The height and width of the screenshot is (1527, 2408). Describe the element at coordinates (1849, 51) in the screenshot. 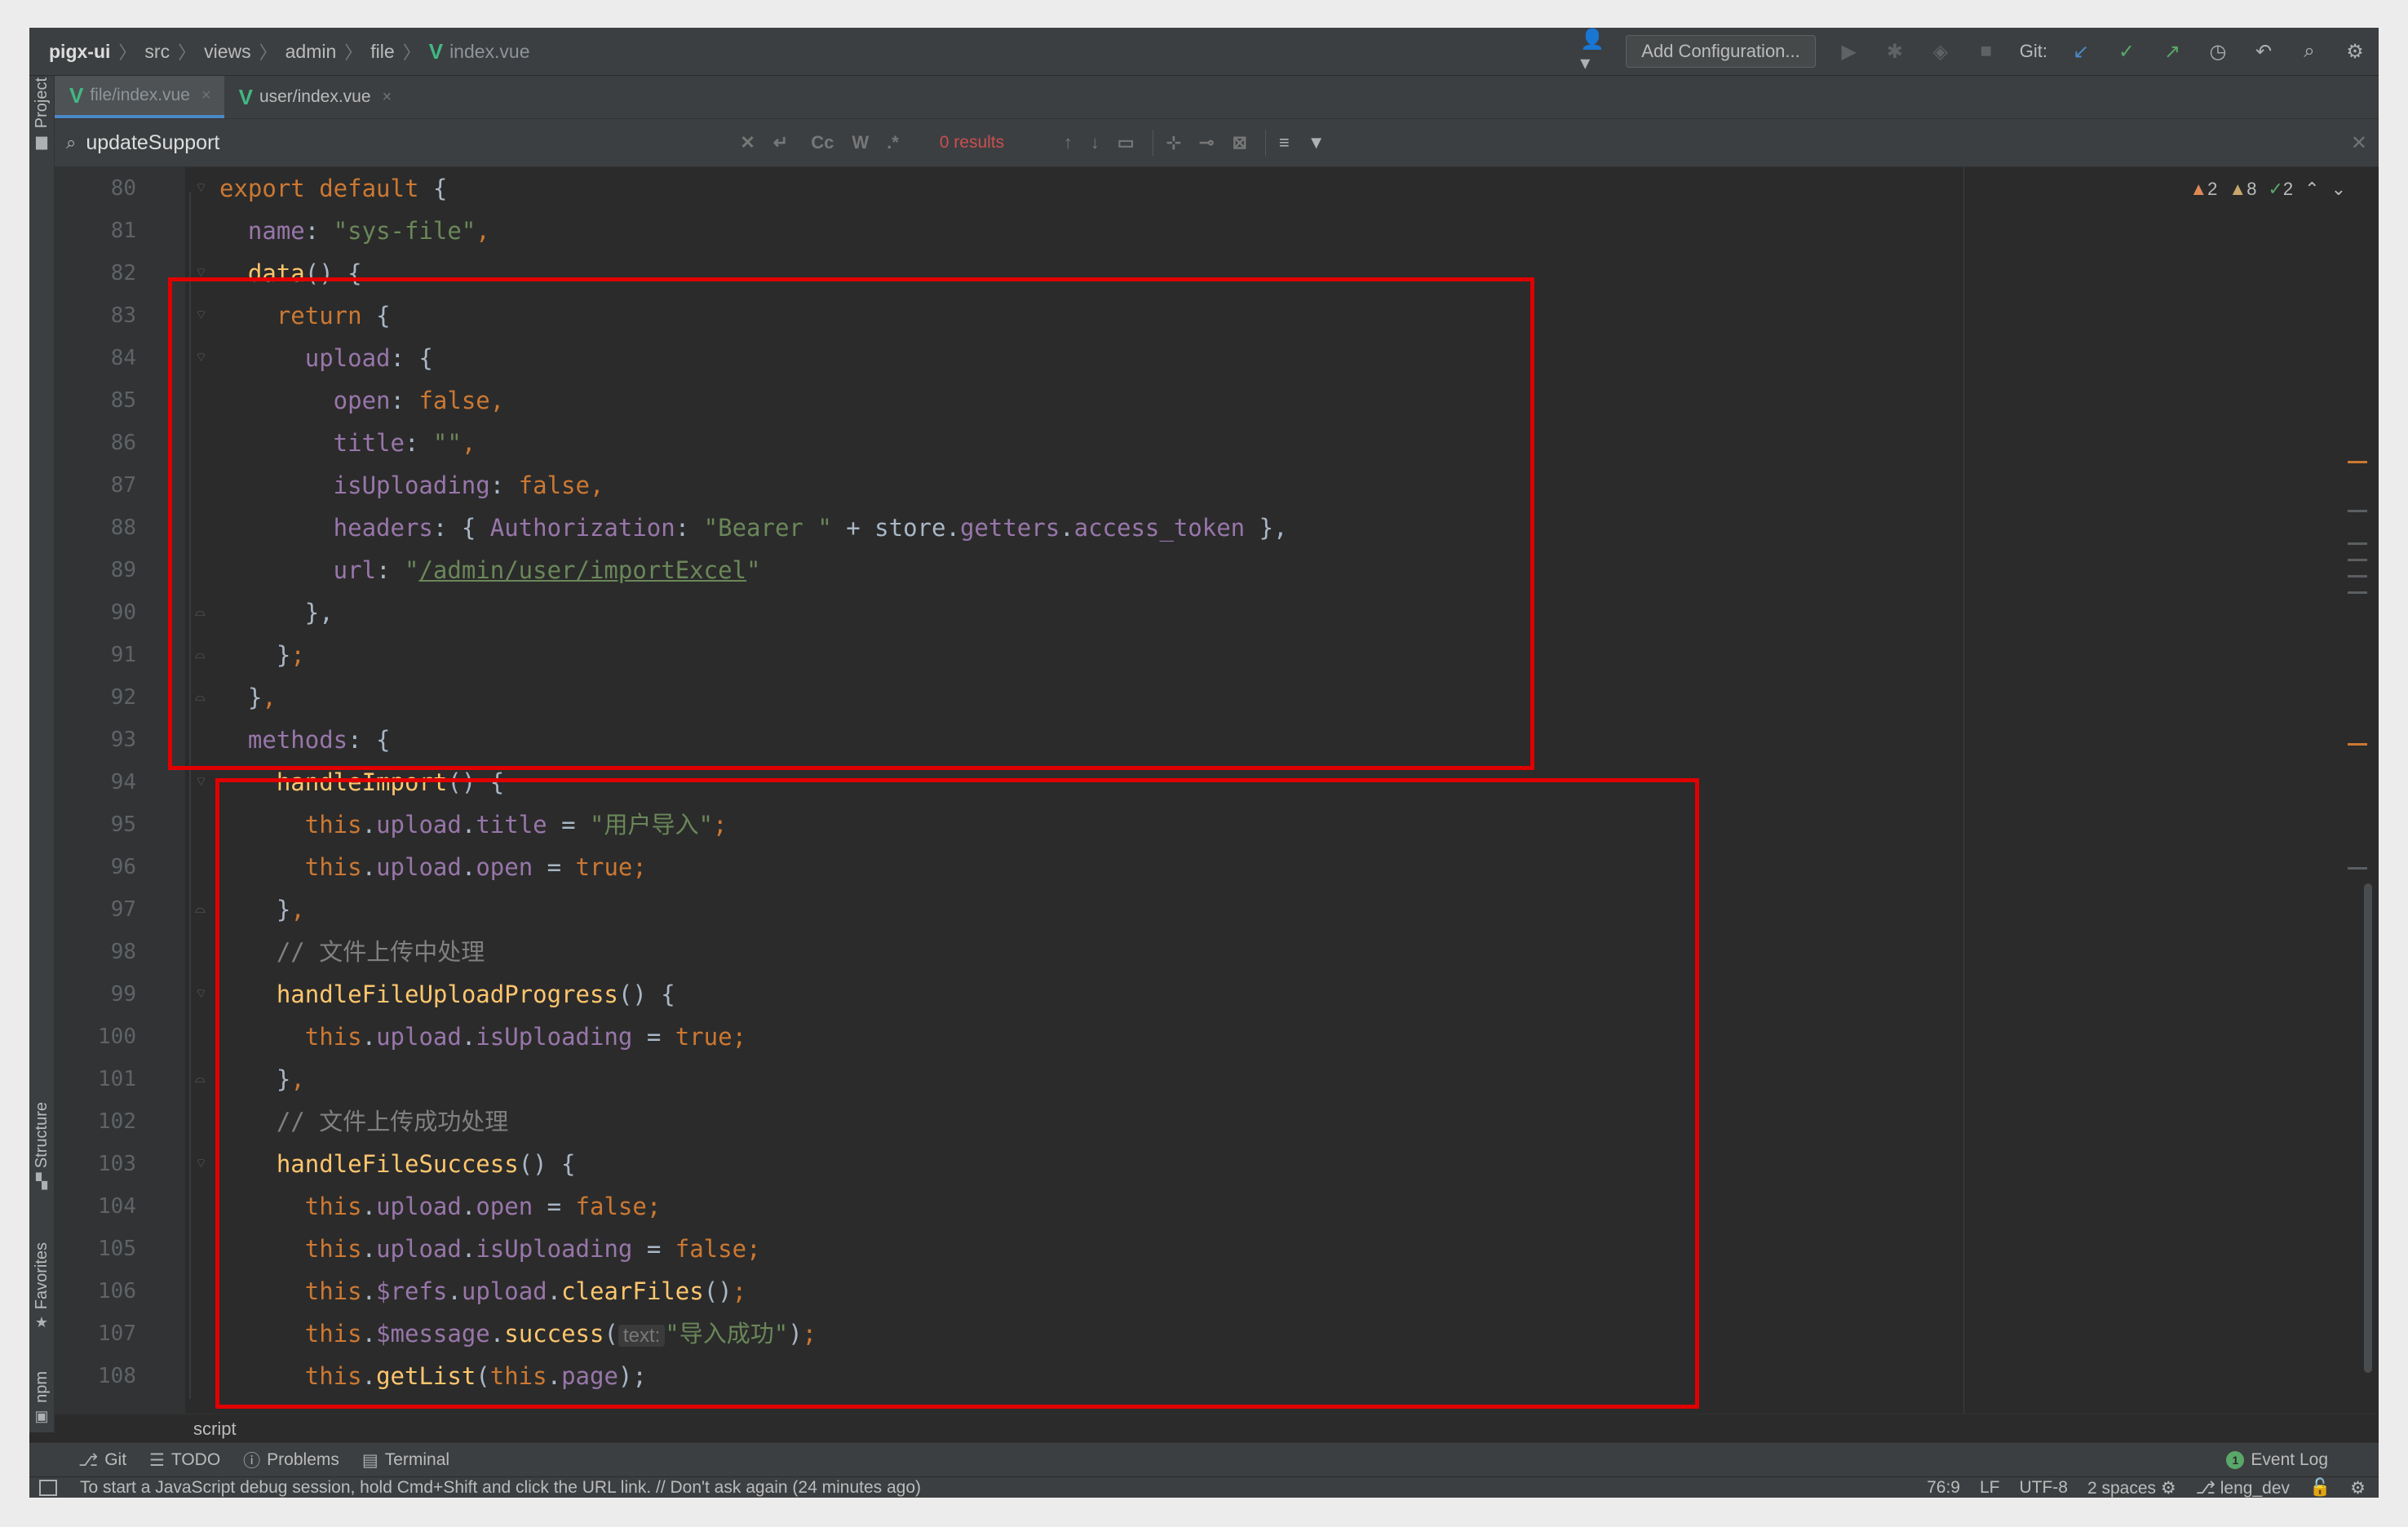

I see `run-icon: ▶` at that location.